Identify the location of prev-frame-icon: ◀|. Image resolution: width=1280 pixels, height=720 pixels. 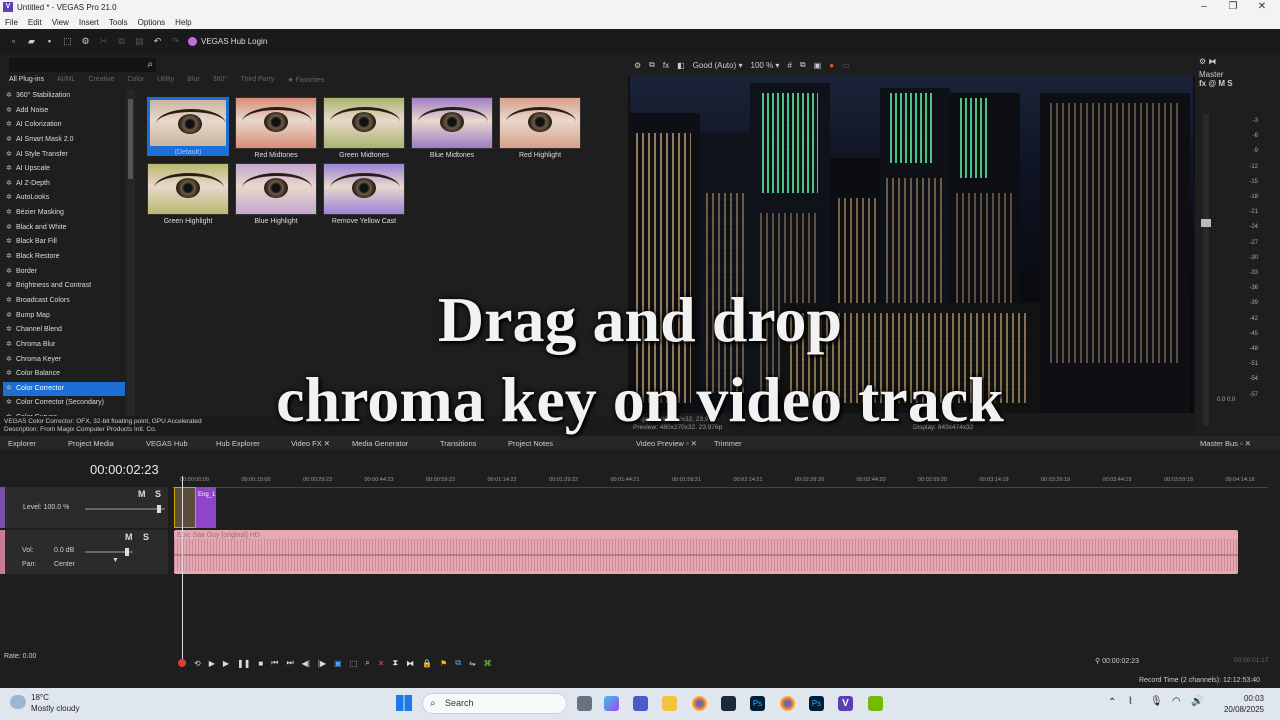
(306, 663).